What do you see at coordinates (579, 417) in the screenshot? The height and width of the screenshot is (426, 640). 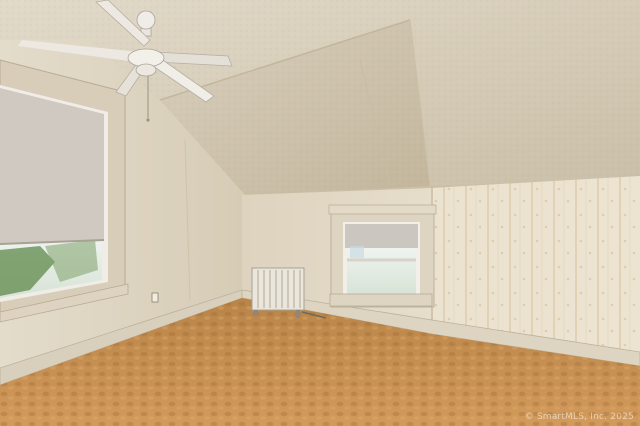 I see `photo-watermark: © SmartMLS, Inc. 2025` at bounding box center [579, 417].